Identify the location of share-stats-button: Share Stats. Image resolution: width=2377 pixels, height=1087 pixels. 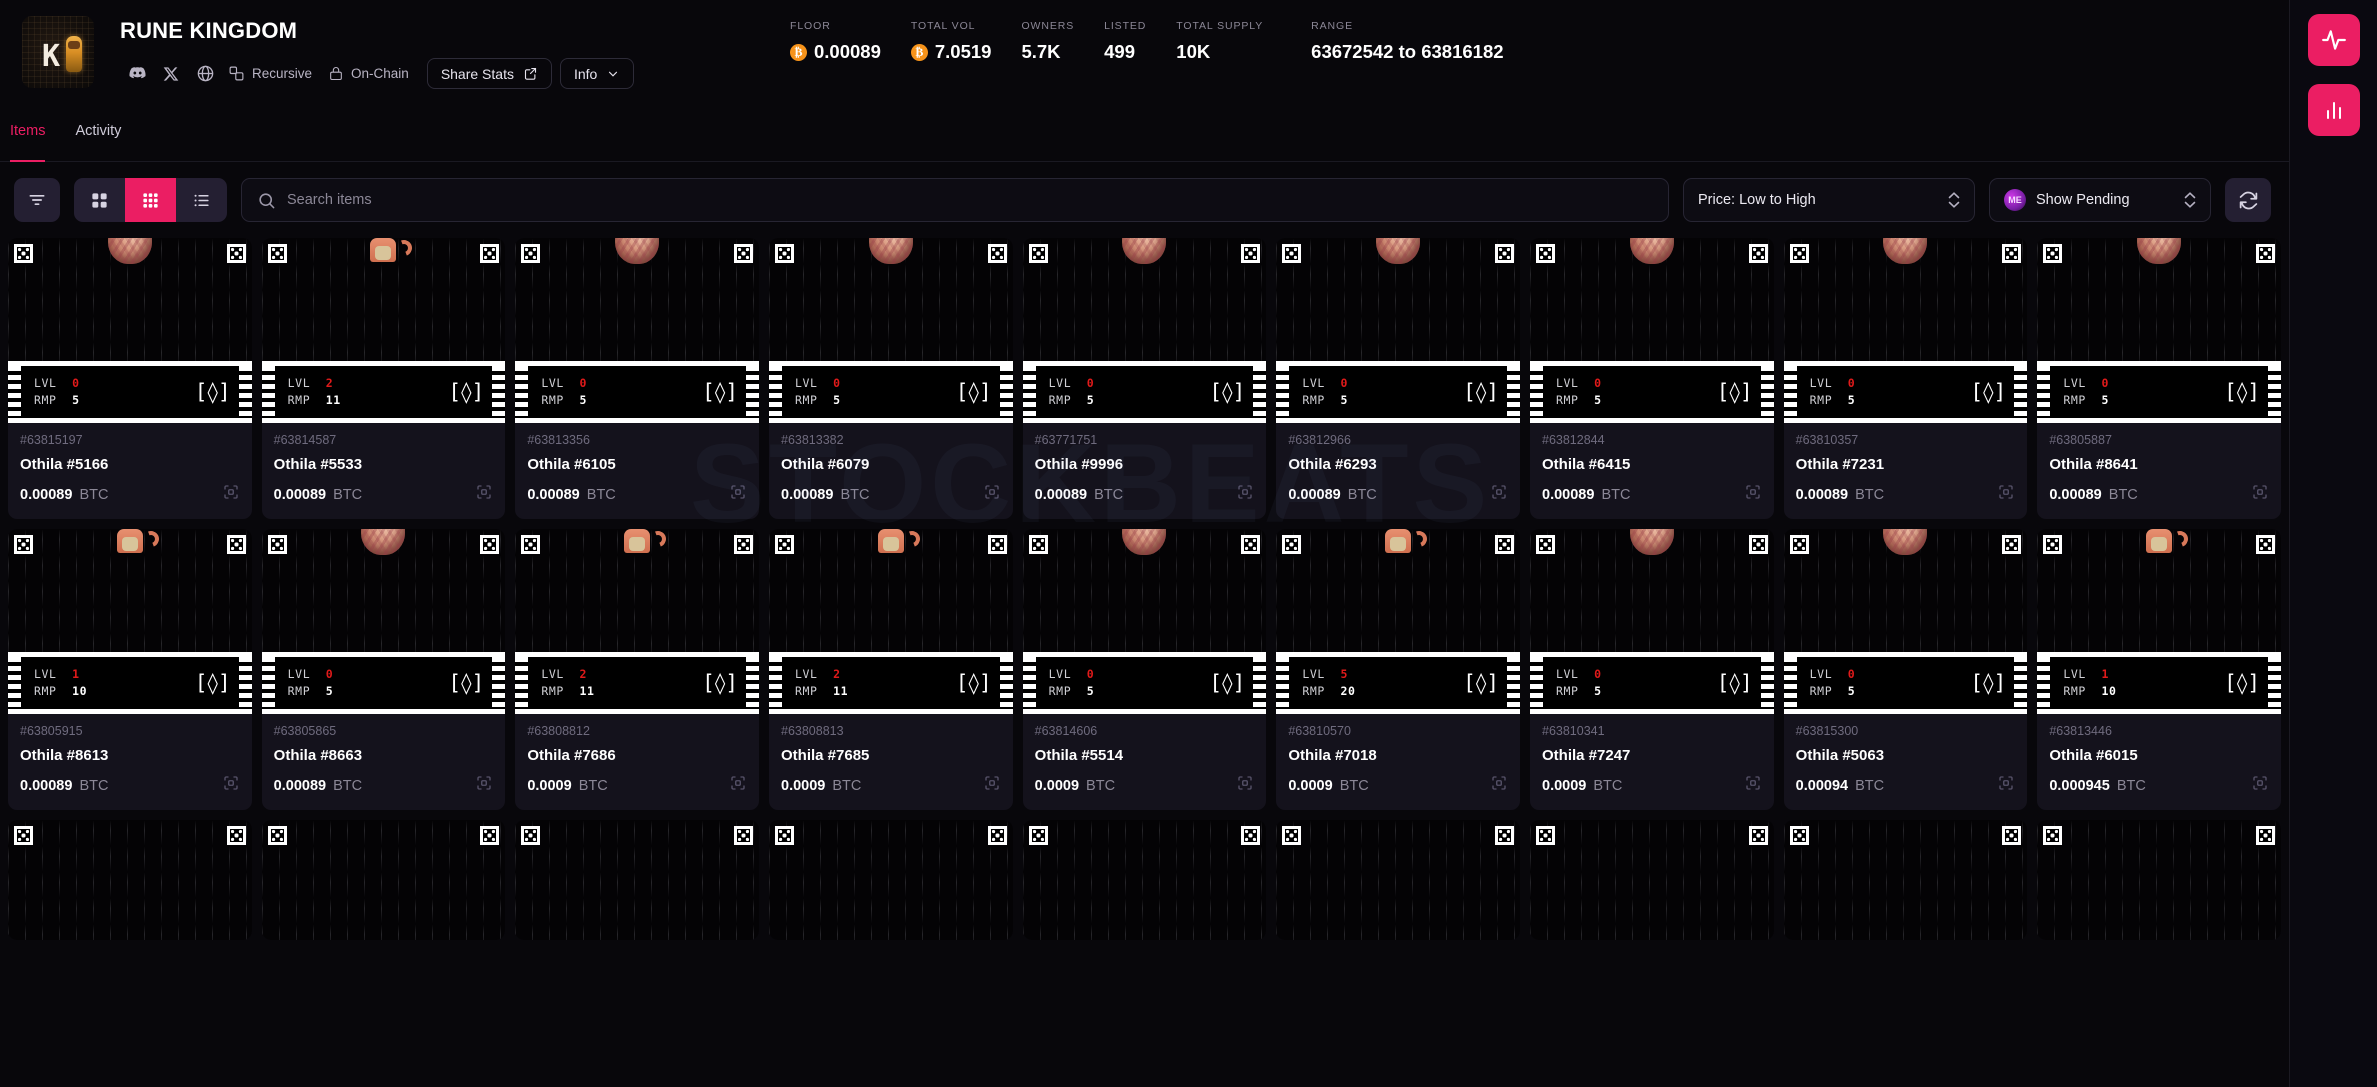
(489, 73).